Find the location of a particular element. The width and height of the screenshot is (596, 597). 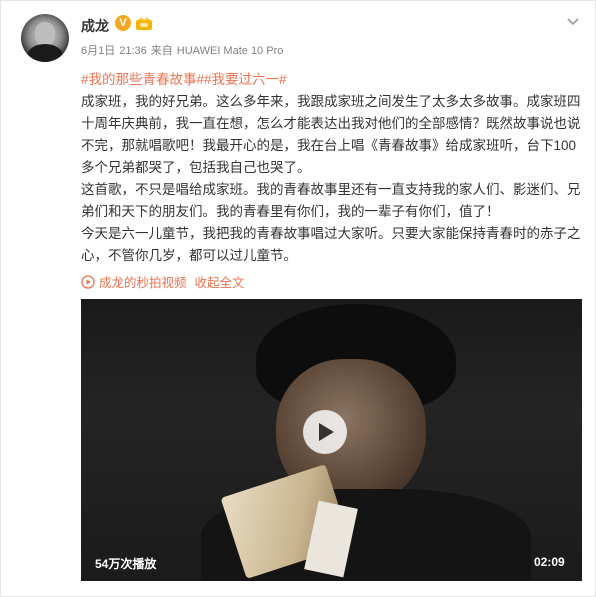

user-name: 成龙 is located at coordinates (95, 26).